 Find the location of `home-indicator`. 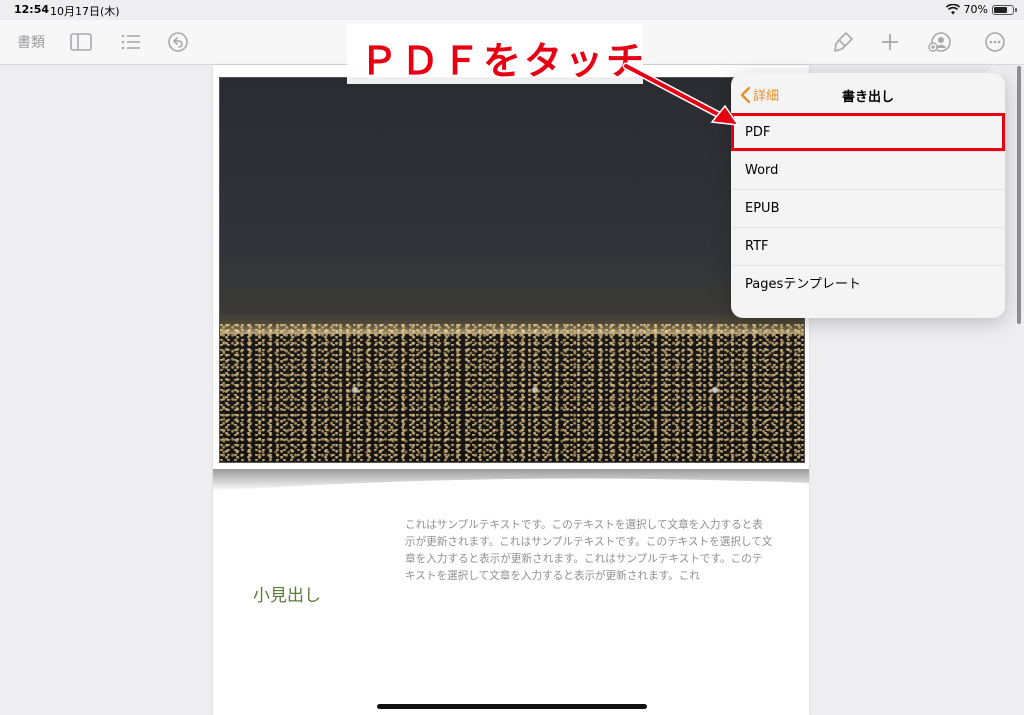

home-indicator is located at coordinates (512, 706).